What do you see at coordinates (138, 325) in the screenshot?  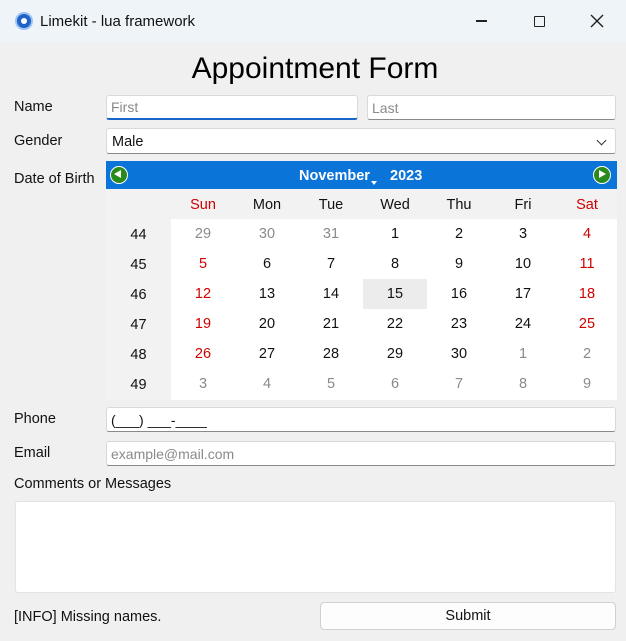 I see `week-number: 47` at bounding box center [138, 325].